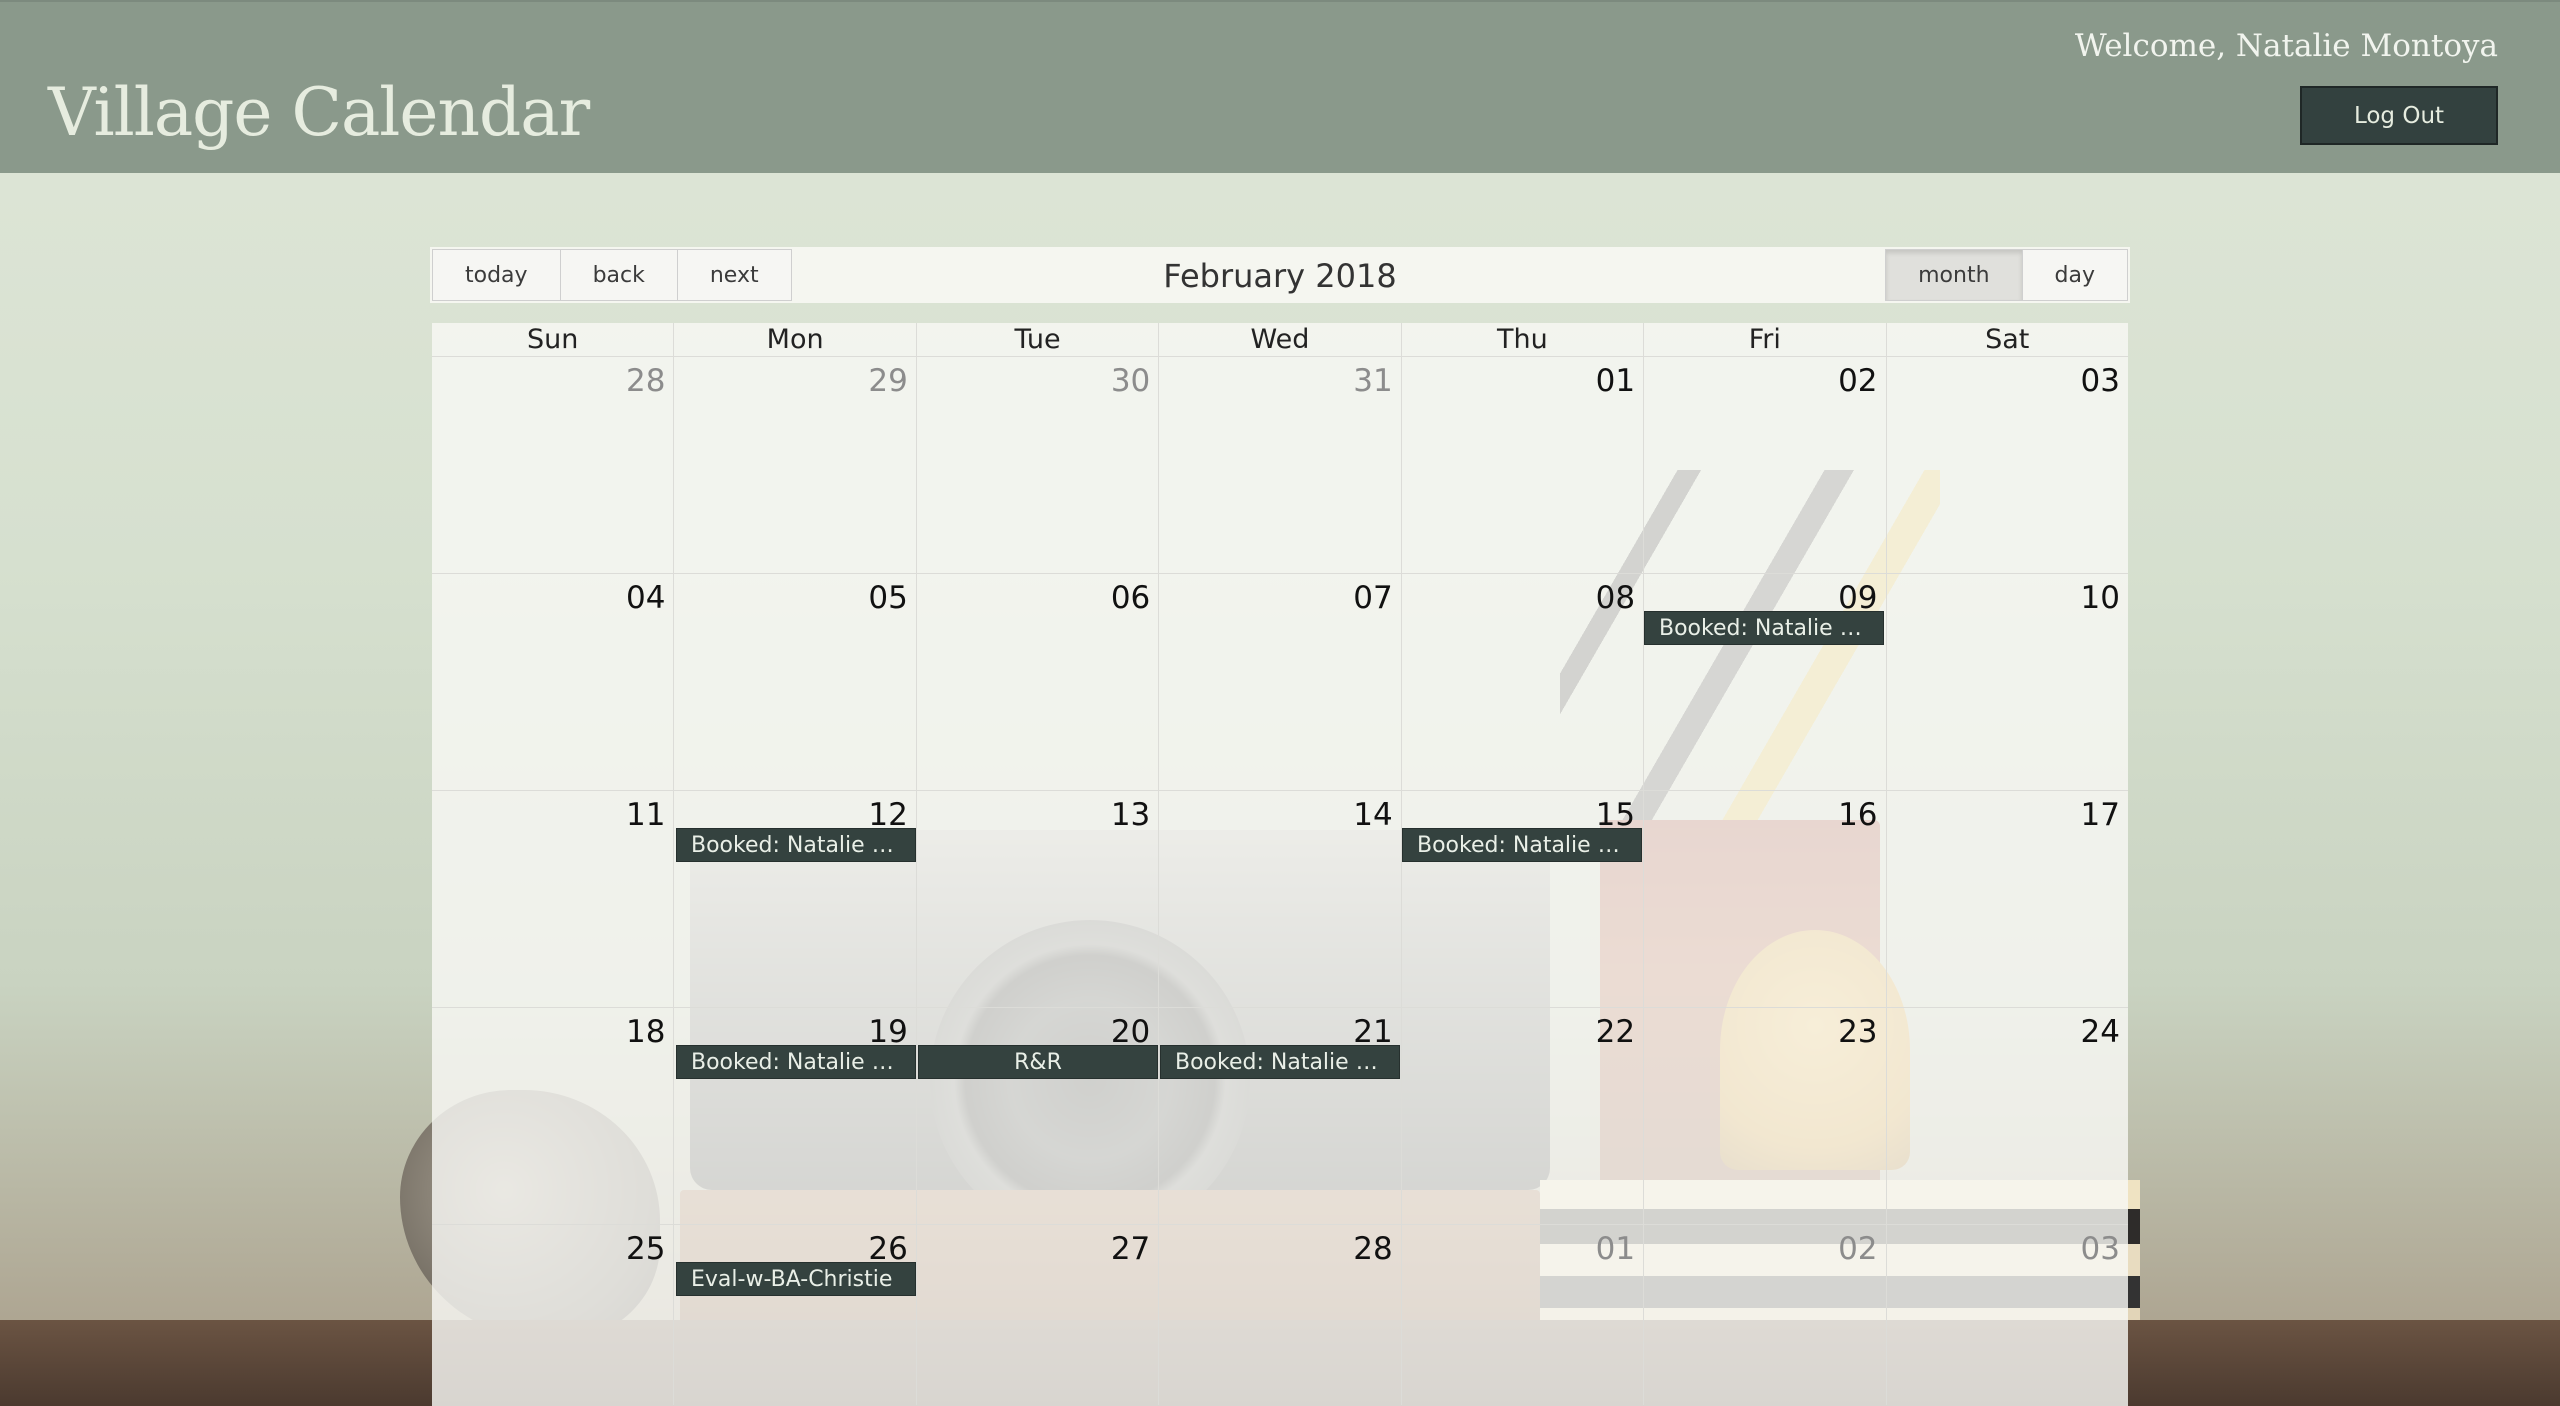  Describe the element at coordinates (496, 275) in the screenshot. I see `today-button: today` at that location.